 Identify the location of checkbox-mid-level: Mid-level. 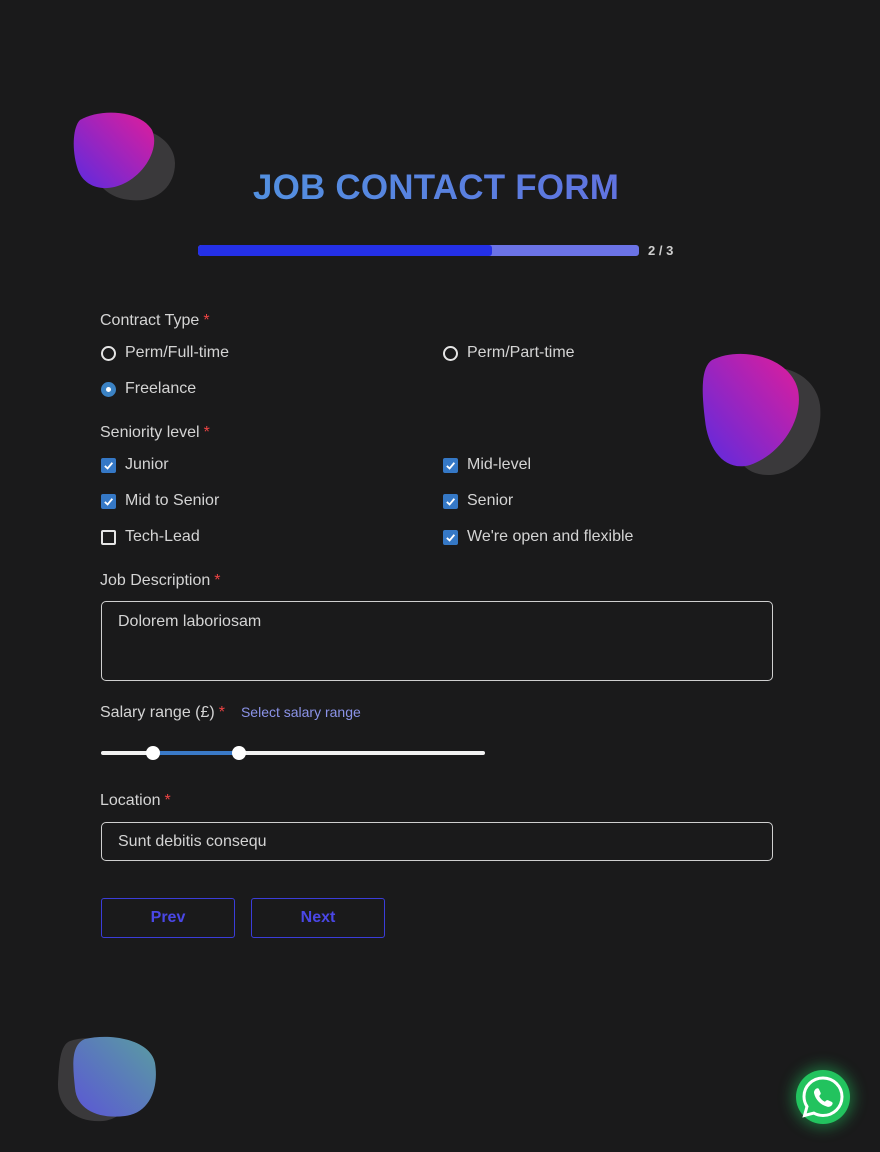
(487, 465).